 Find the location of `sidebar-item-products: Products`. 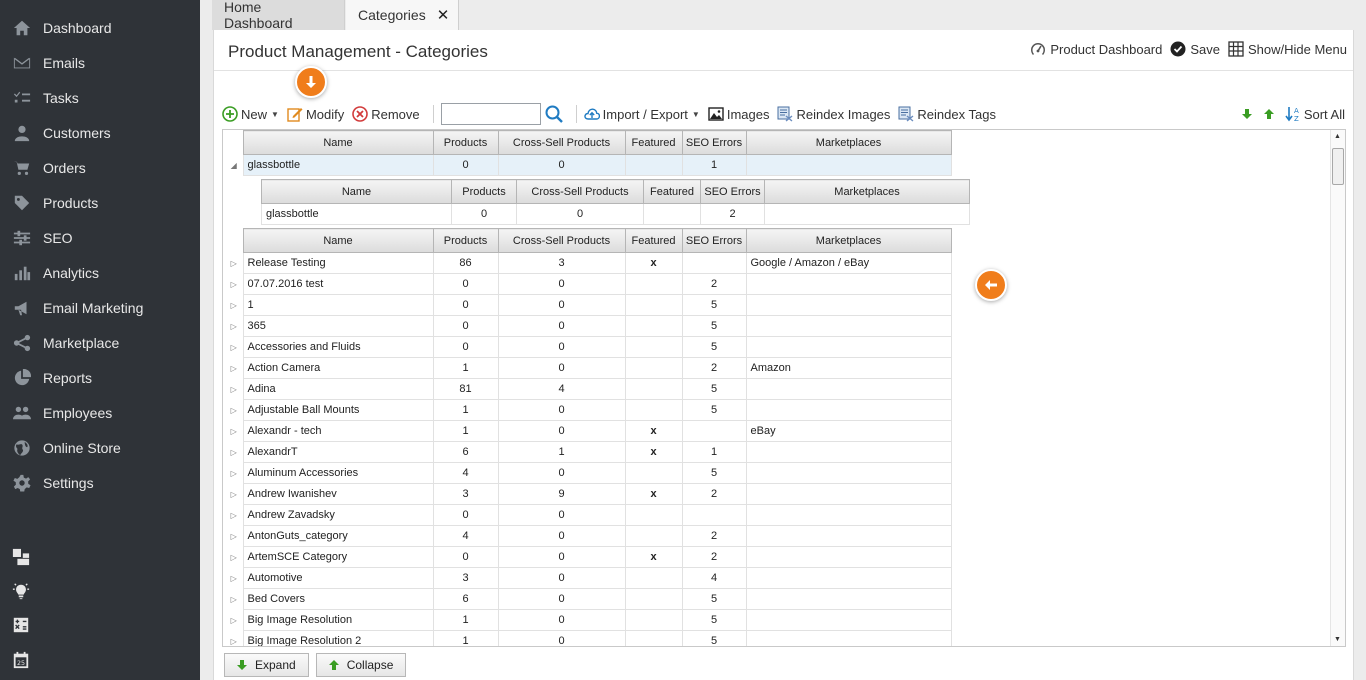

sidebar-item-products: Products is located at coordinates (100, 202).